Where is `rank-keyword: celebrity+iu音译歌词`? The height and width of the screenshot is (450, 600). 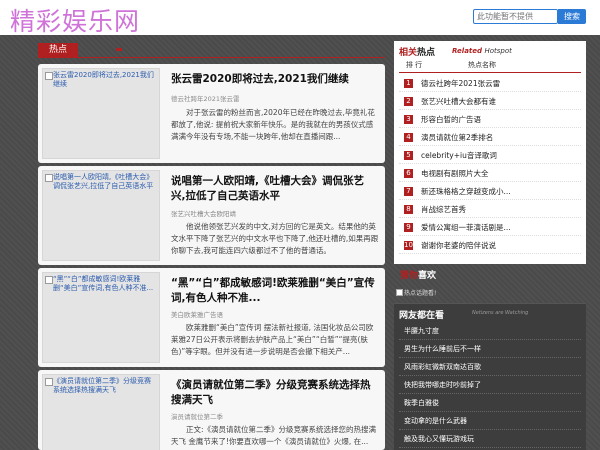 rank-keyword: celebrity+iu音译歌词 is located at coordinates (459, 155).